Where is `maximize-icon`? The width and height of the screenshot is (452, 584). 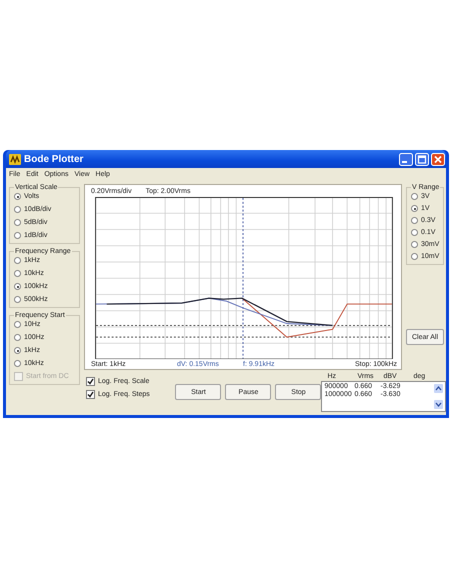 maximize-icon is located at coordinates (422, 159).